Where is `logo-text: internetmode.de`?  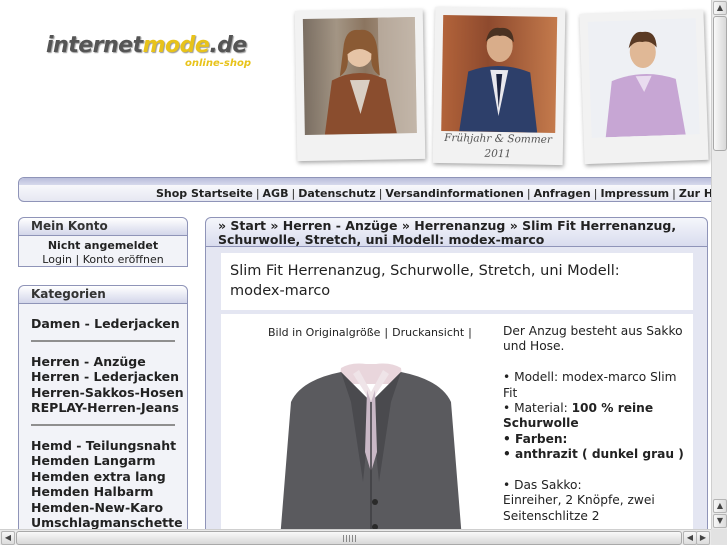 logo-text: internetmode.de is located at coordinates (146, 45).